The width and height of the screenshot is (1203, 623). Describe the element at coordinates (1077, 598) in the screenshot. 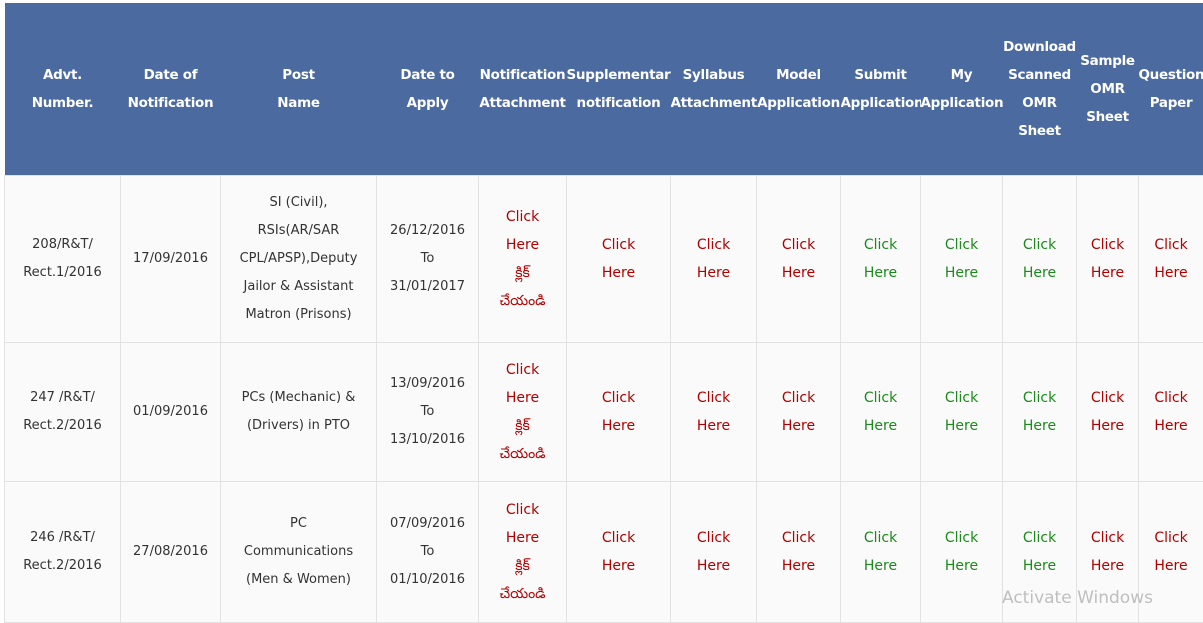

I see `activate-windows-watermark: Activate Windows` at that location.